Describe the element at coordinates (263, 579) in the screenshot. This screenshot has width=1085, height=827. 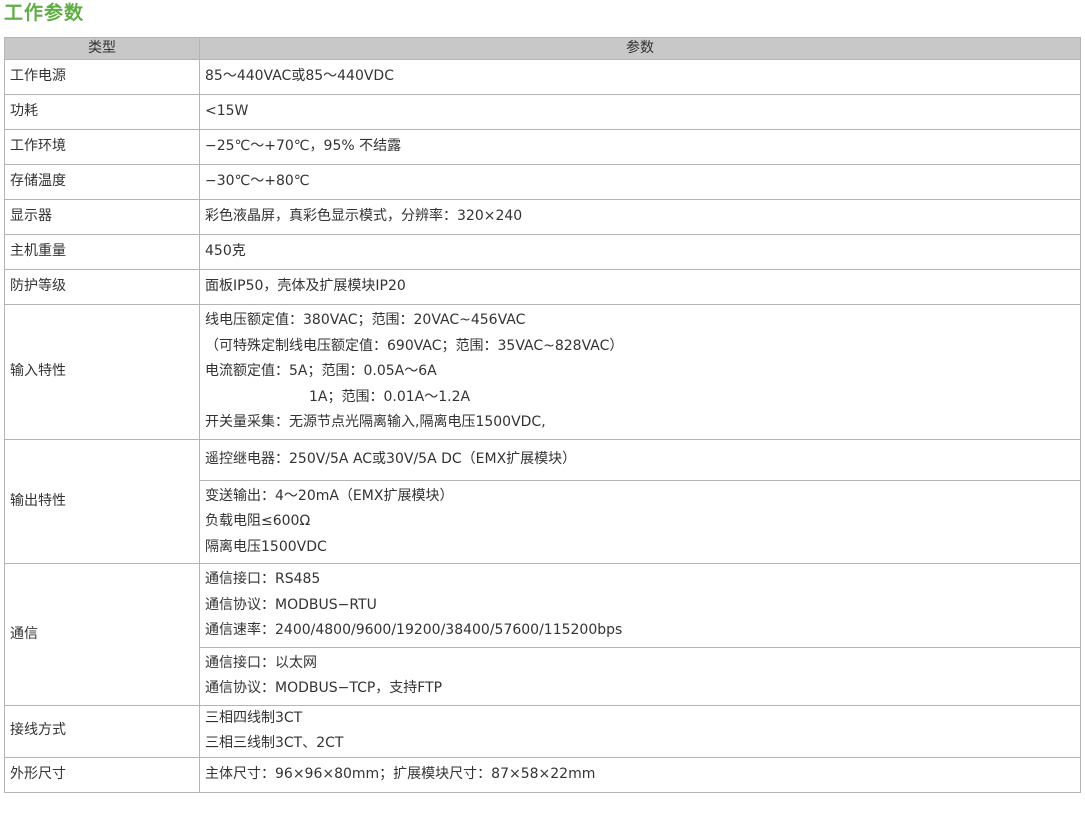
I see `comm-line: 通信接口：RS485` at that location.